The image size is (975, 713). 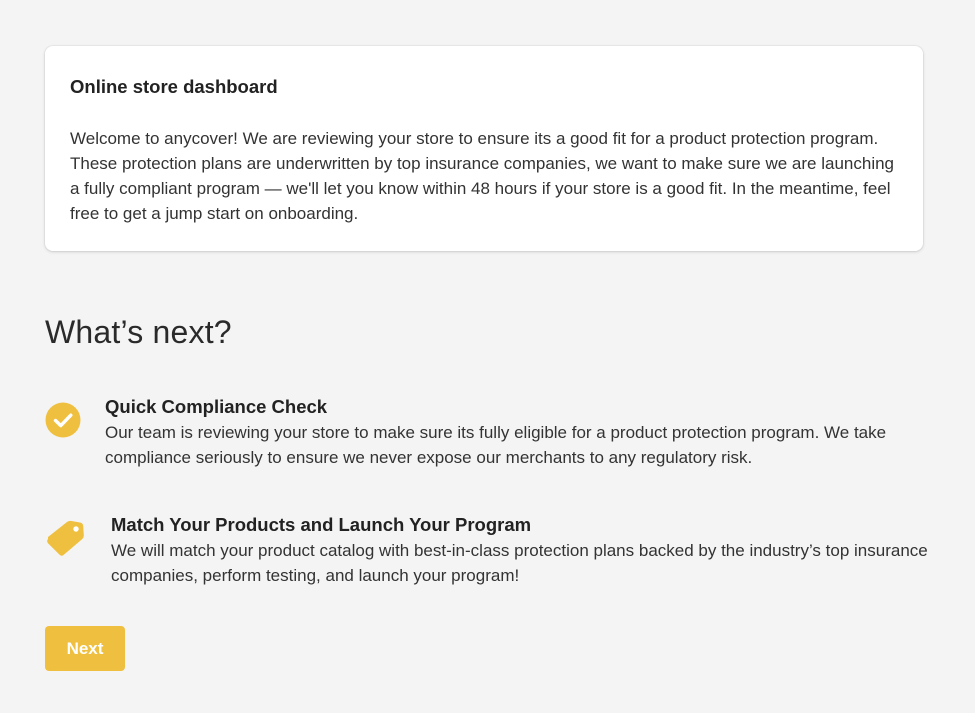 I want to click on whats-next-heading: What’s next?, so click(x=138, y=332).